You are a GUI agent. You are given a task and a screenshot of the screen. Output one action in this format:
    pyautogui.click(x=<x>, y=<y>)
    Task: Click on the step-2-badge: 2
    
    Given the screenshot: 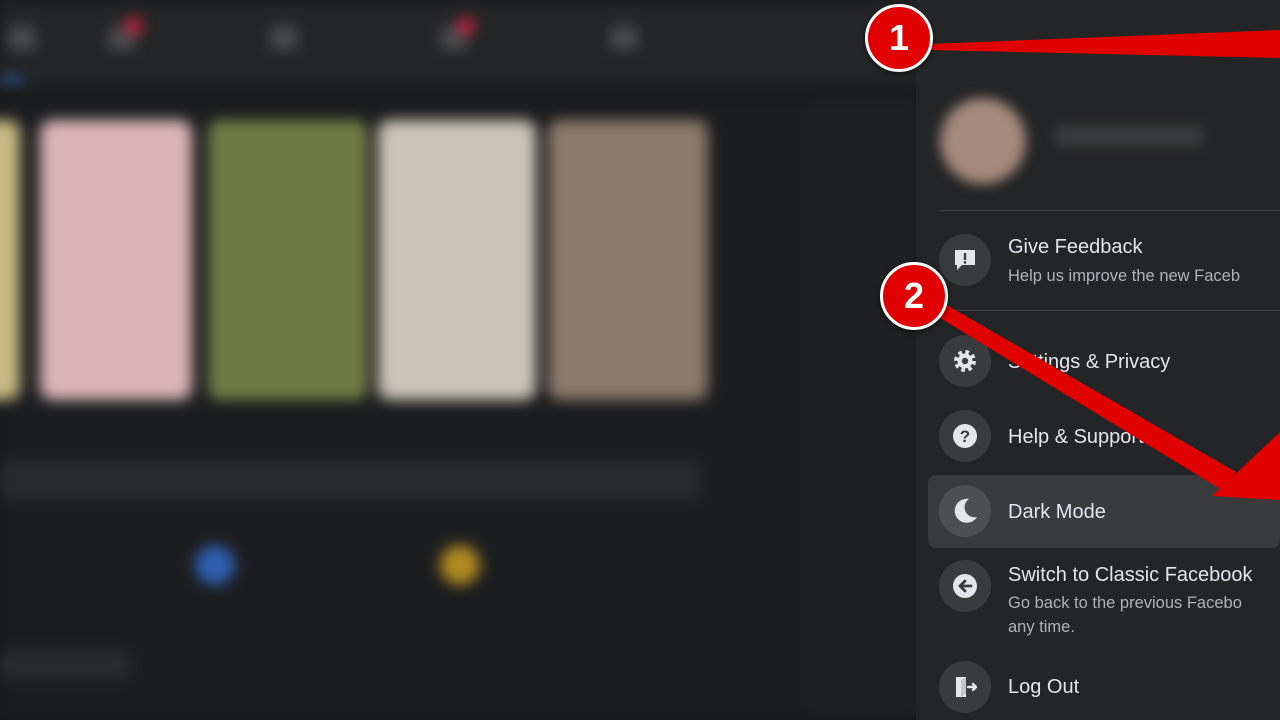 What is the action you would take?
    pyautogui.click(x=914, y=296)
    